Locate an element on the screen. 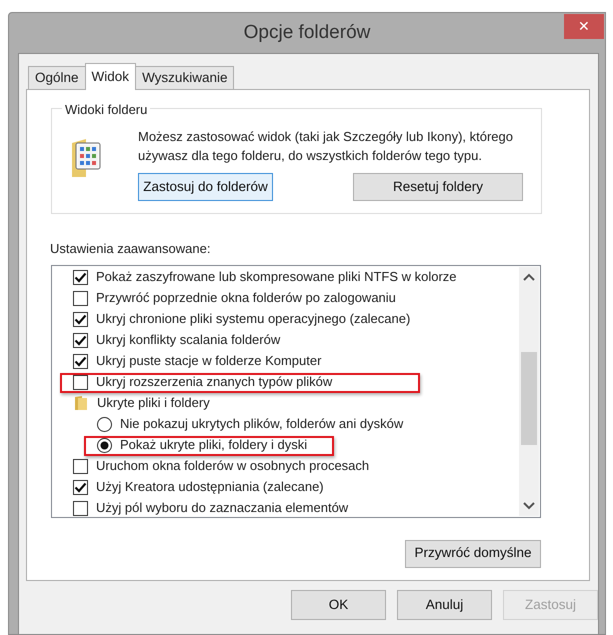 The image size is (613, 635). group-label: Ukryte pliki i foldery is located at coordinates (153, 403).